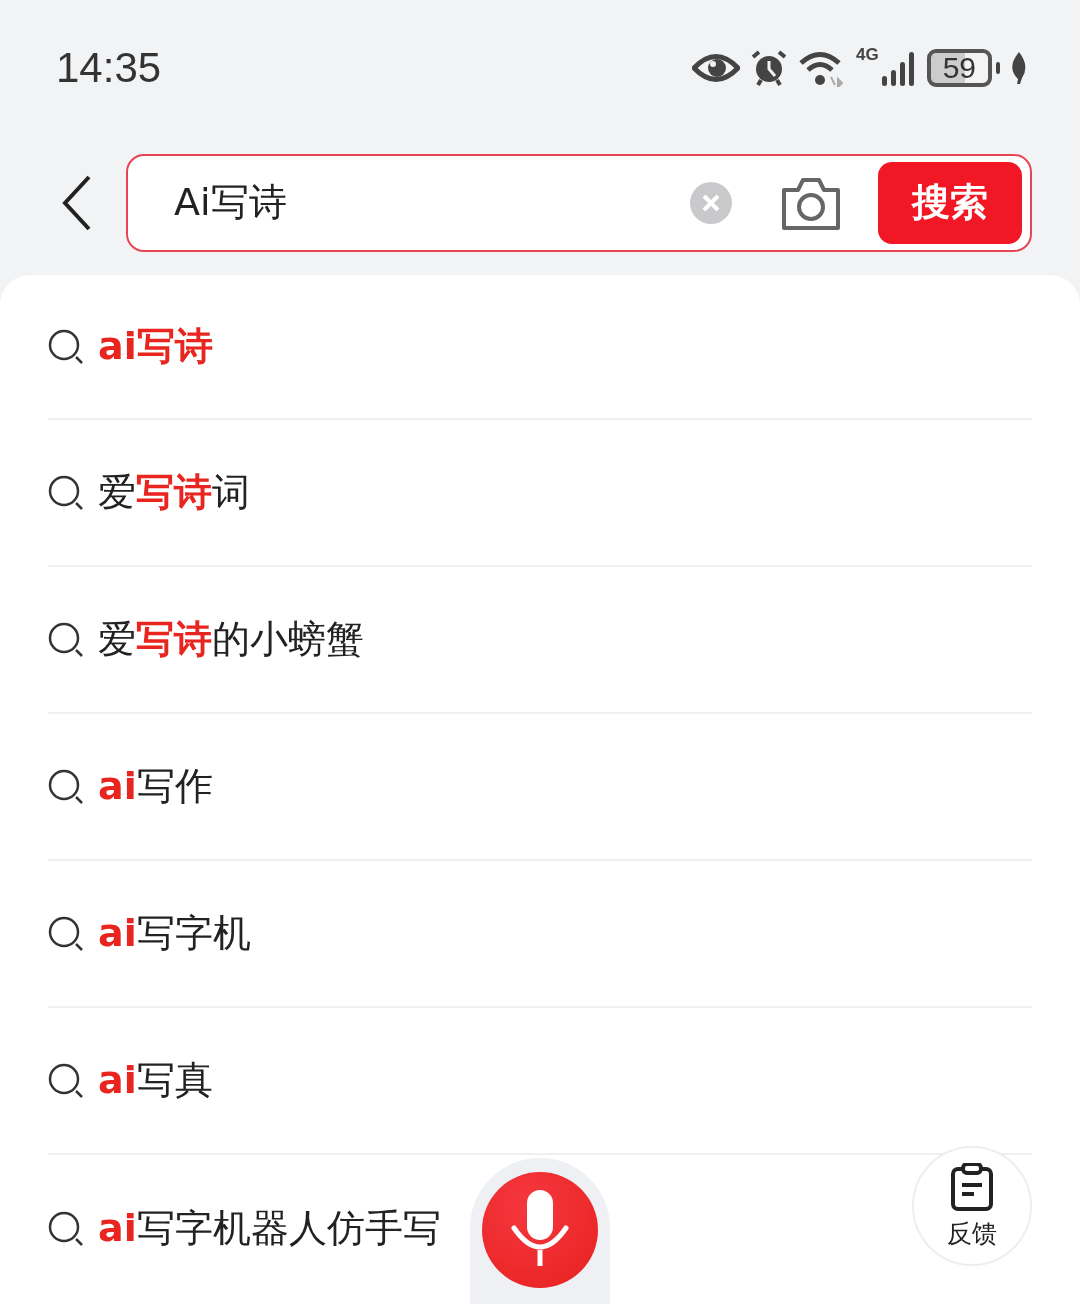  I want to click on suggestion-item: ai写诗, so click(155, 346).